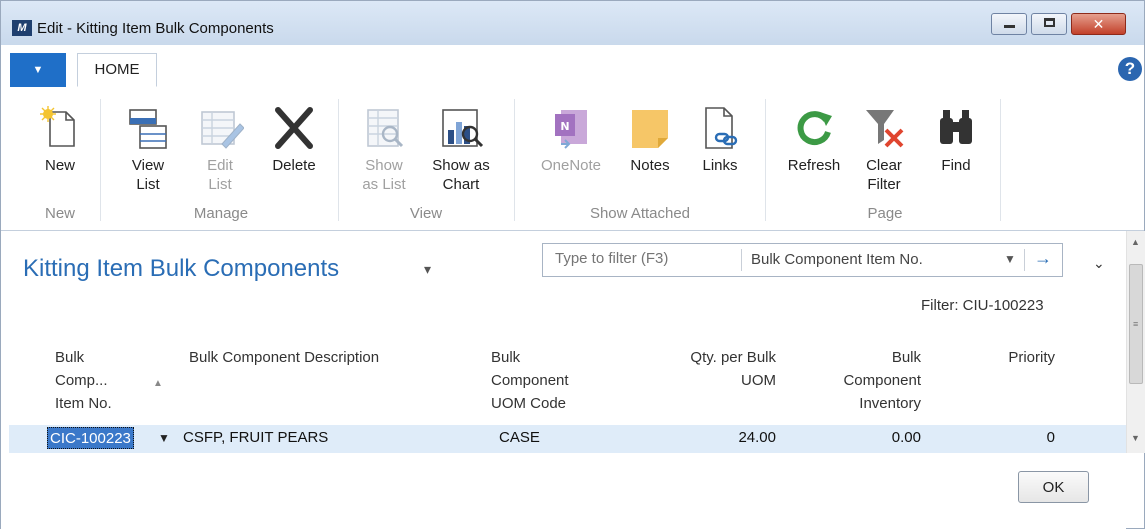 This screenshot has width=1145, height=530. Describe the element at coordinates (530, 380) in the screenshot. I see `column-header-uom-code: Bulk Component UOM Code` at that location.